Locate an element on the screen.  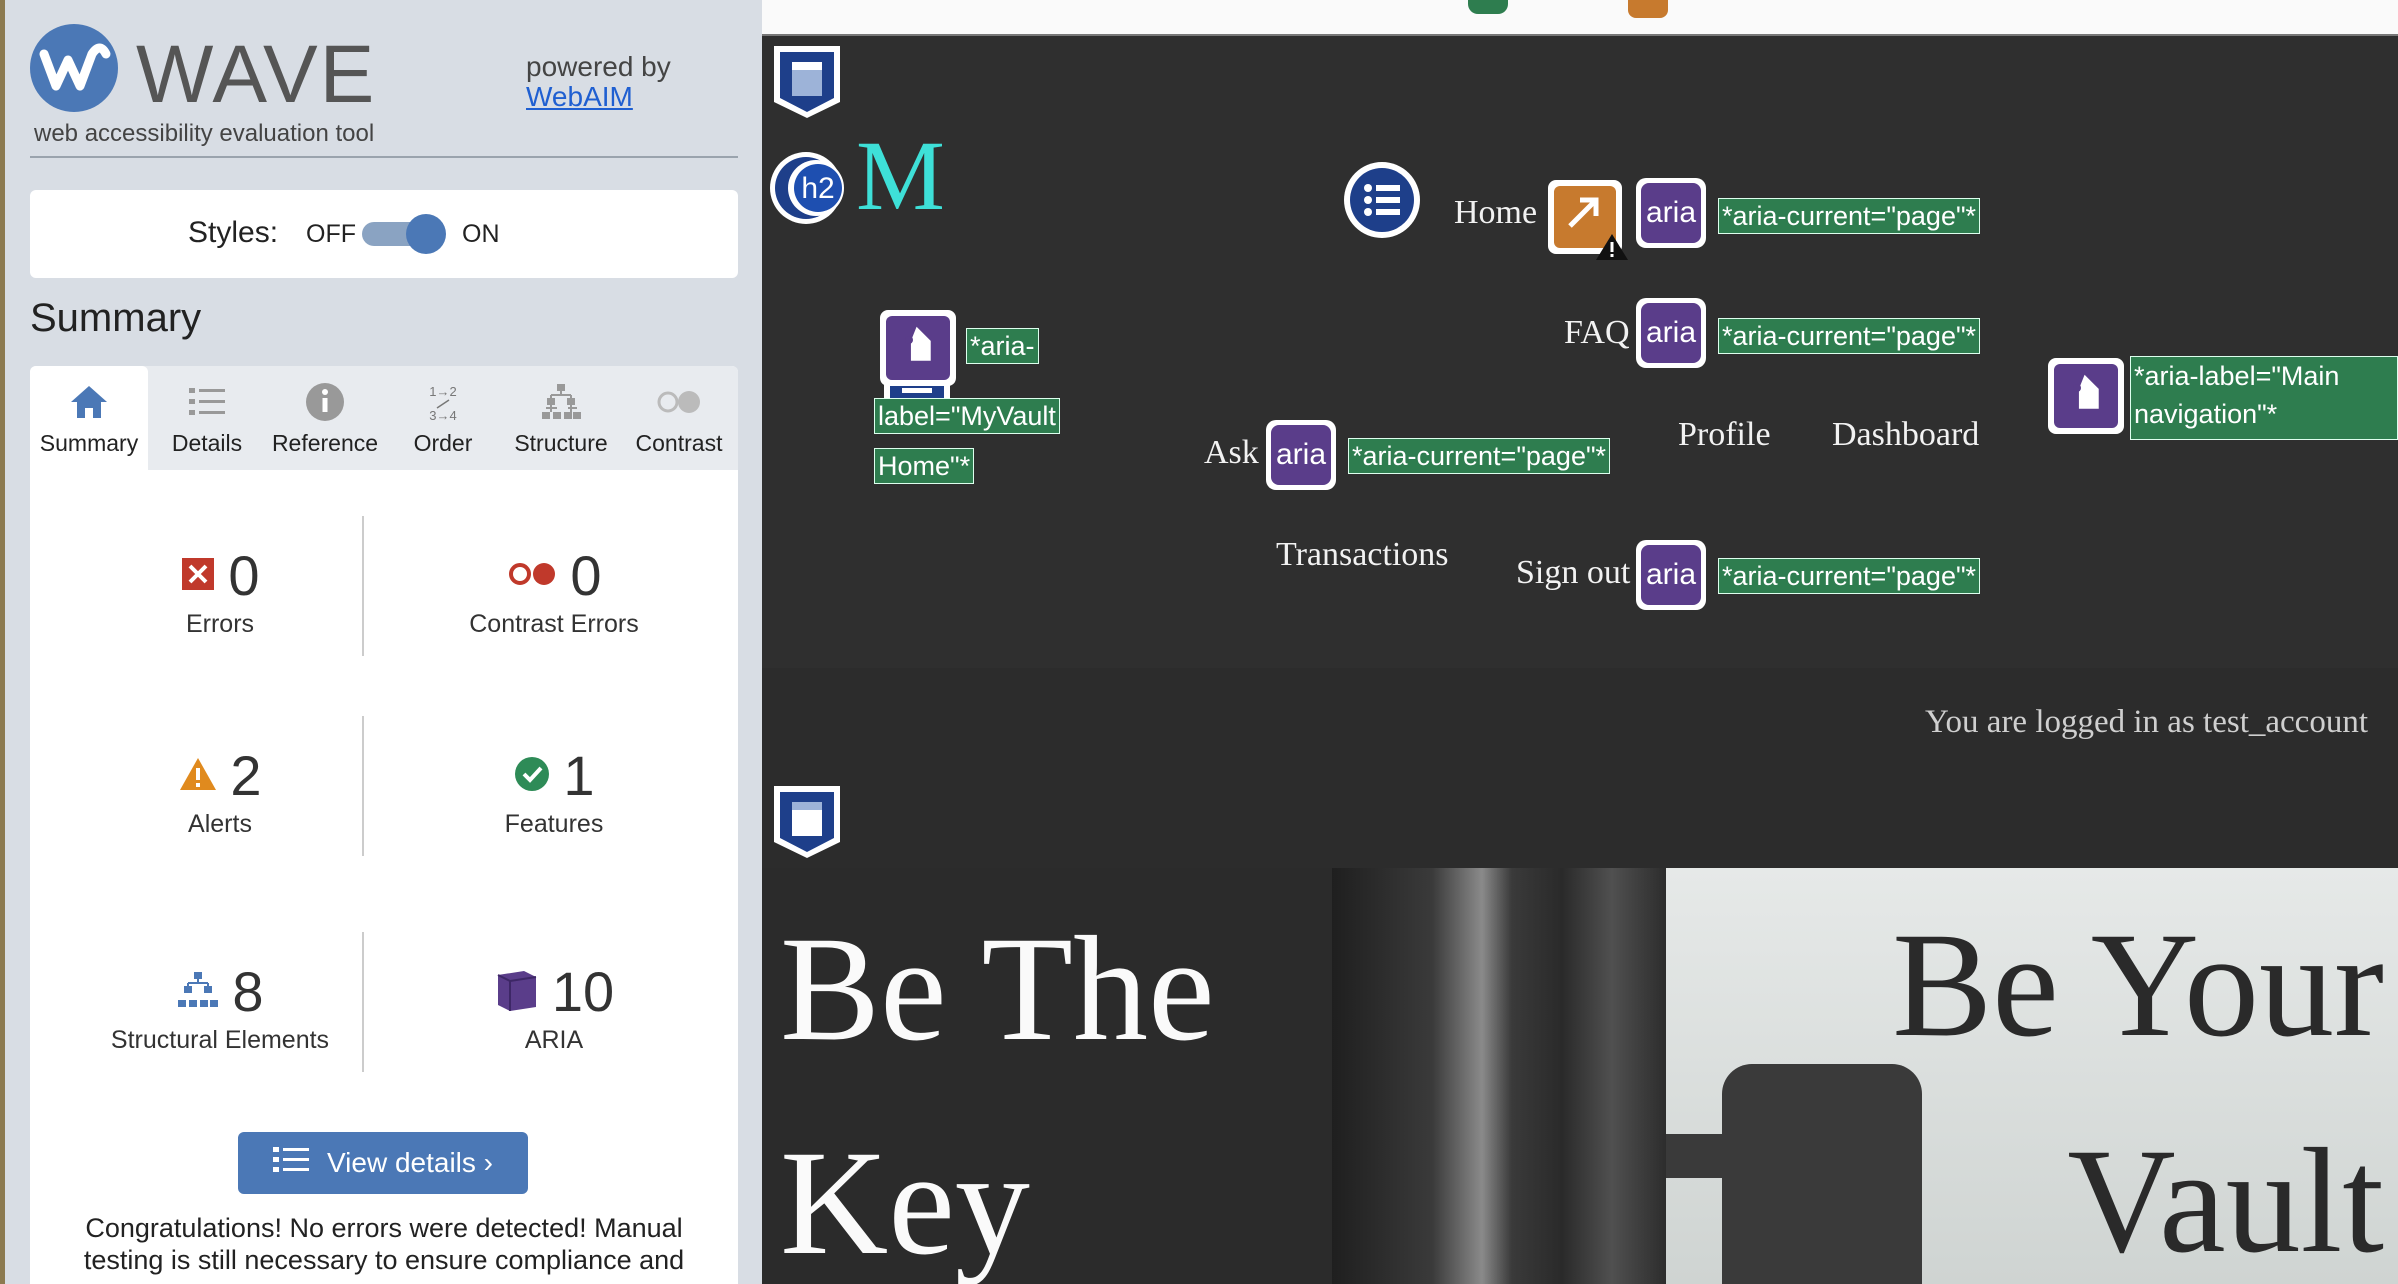
main-nav-tag-line1: *aria-label="Main is located at coordinates (2237, 376).